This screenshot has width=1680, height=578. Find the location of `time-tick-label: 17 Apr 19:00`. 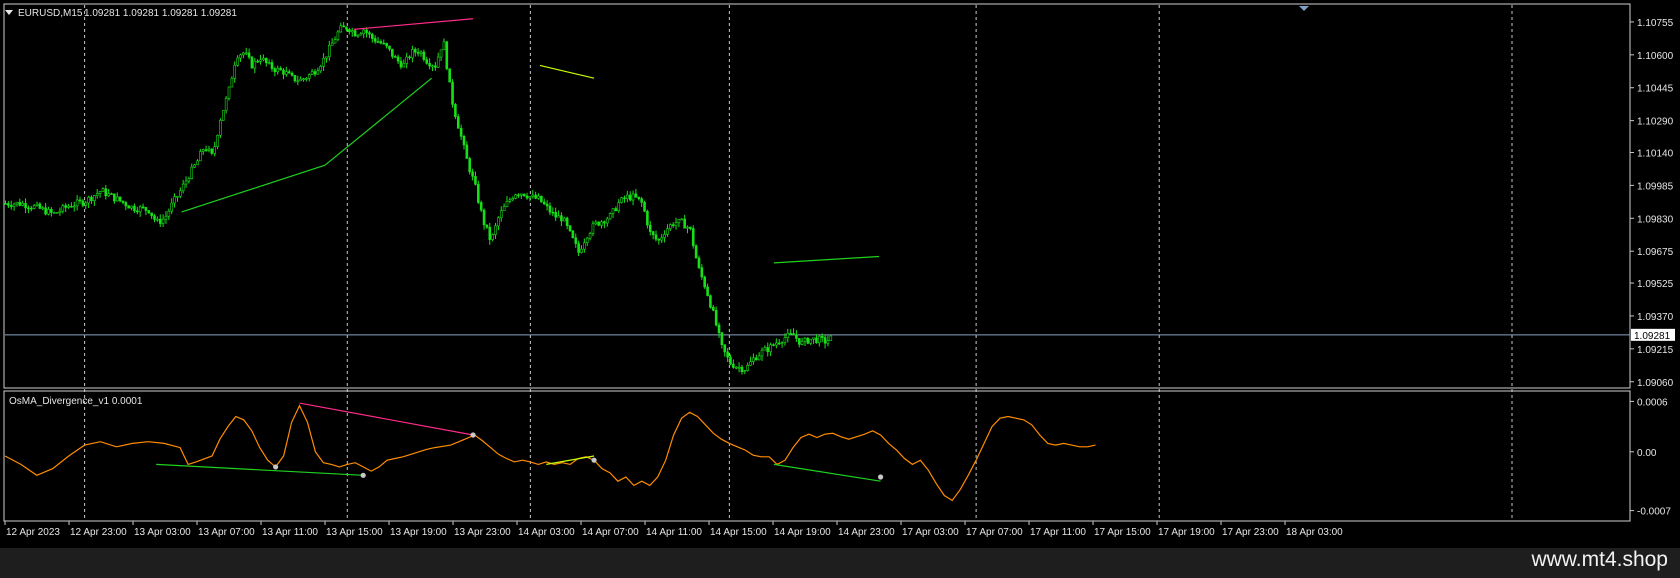

time-tick-label: 17 Apr 19:00 is located at coordinates (1186, 532).